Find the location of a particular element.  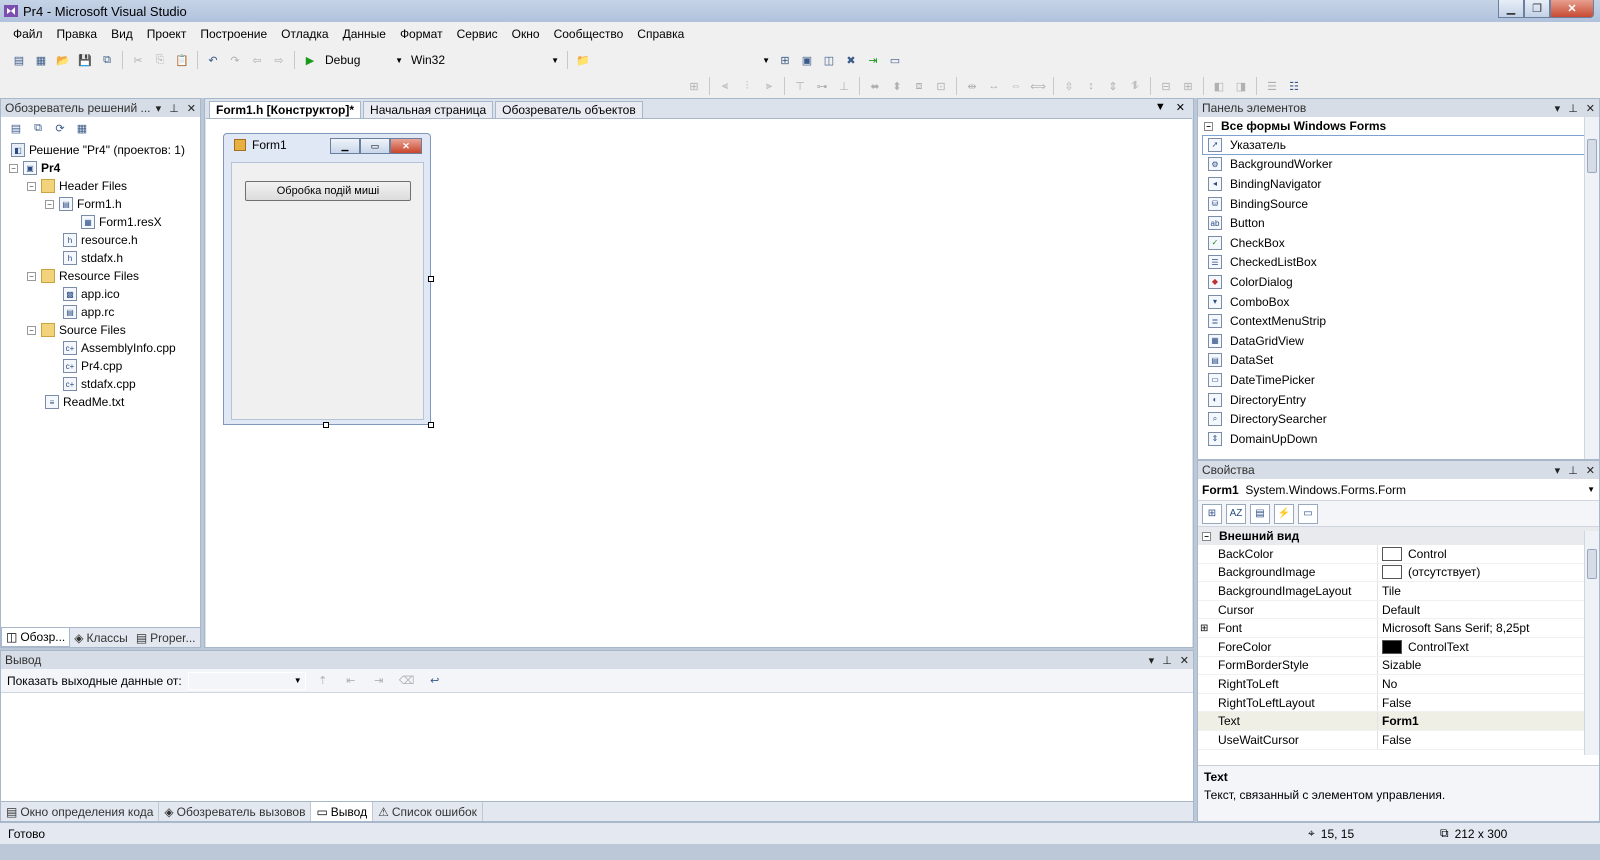

property-row-usewaitcursor: UseWaitCursor False is located at coordinates (1398, 740).